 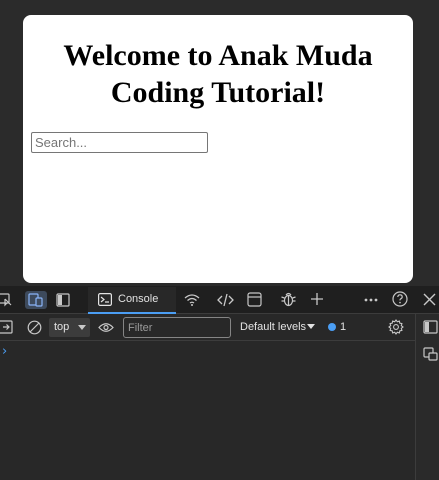 I want to click on issues-count: 1, so click(x=343, y=327).